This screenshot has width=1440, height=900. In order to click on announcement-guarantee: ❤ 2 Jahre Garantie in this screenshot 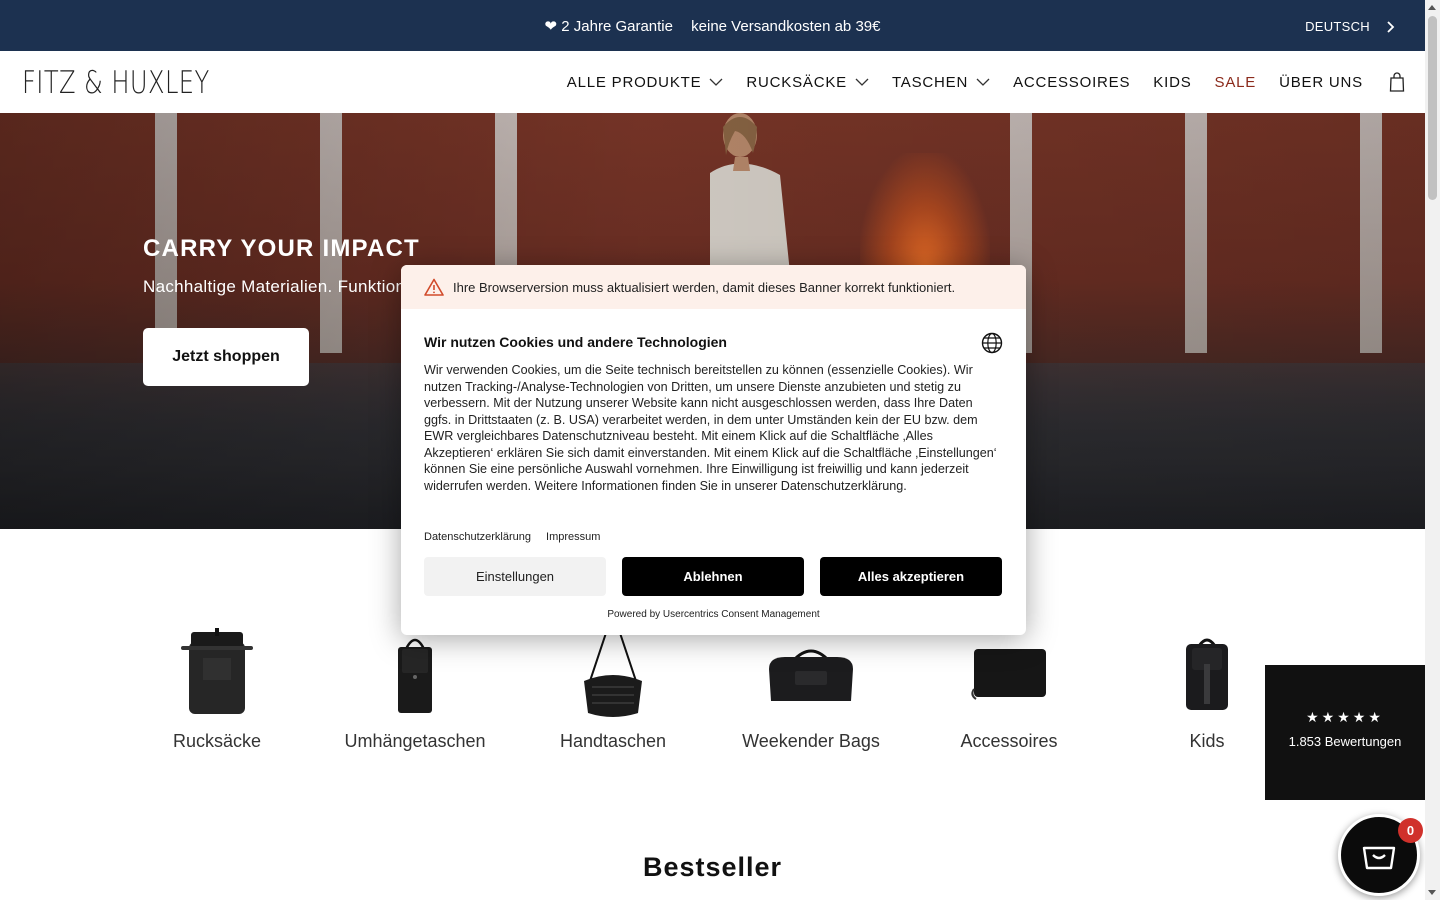, I will do `click(608, 26)`.